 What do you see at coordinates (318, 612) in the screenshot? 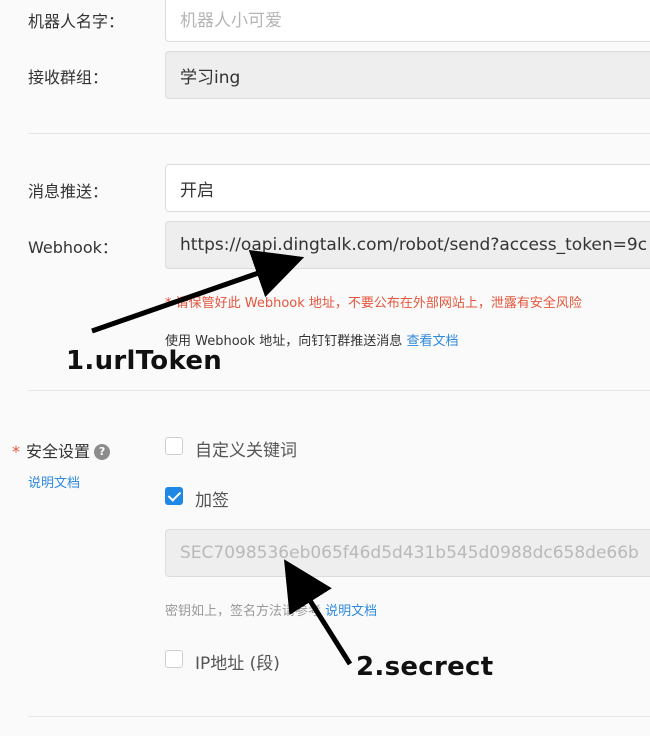
I see `secret-arrow` at bounding box center [318, 612].